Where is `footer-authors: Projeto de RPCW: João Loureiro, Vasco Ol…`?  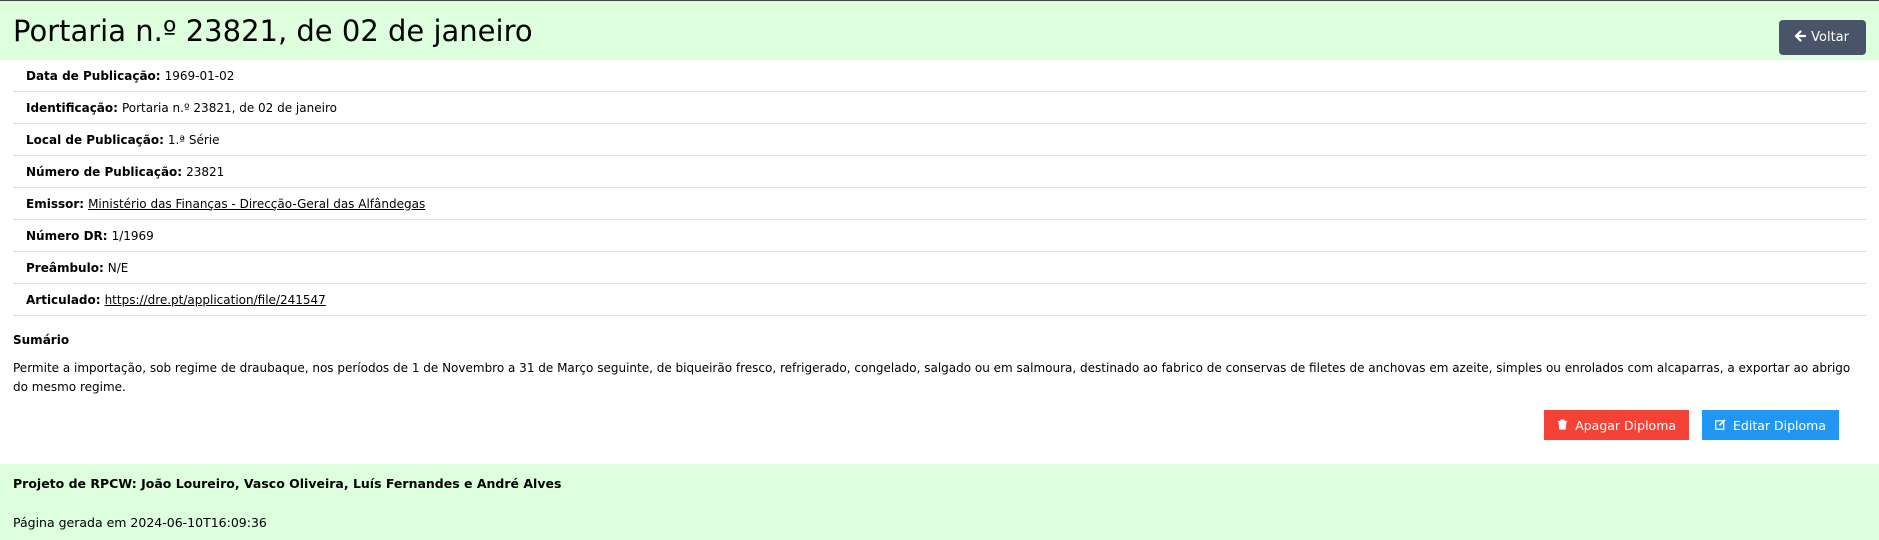
footer-authors: Projeto de RPCW: João Loureiro, Vasco Ol… is located at coordinates (287, 483).